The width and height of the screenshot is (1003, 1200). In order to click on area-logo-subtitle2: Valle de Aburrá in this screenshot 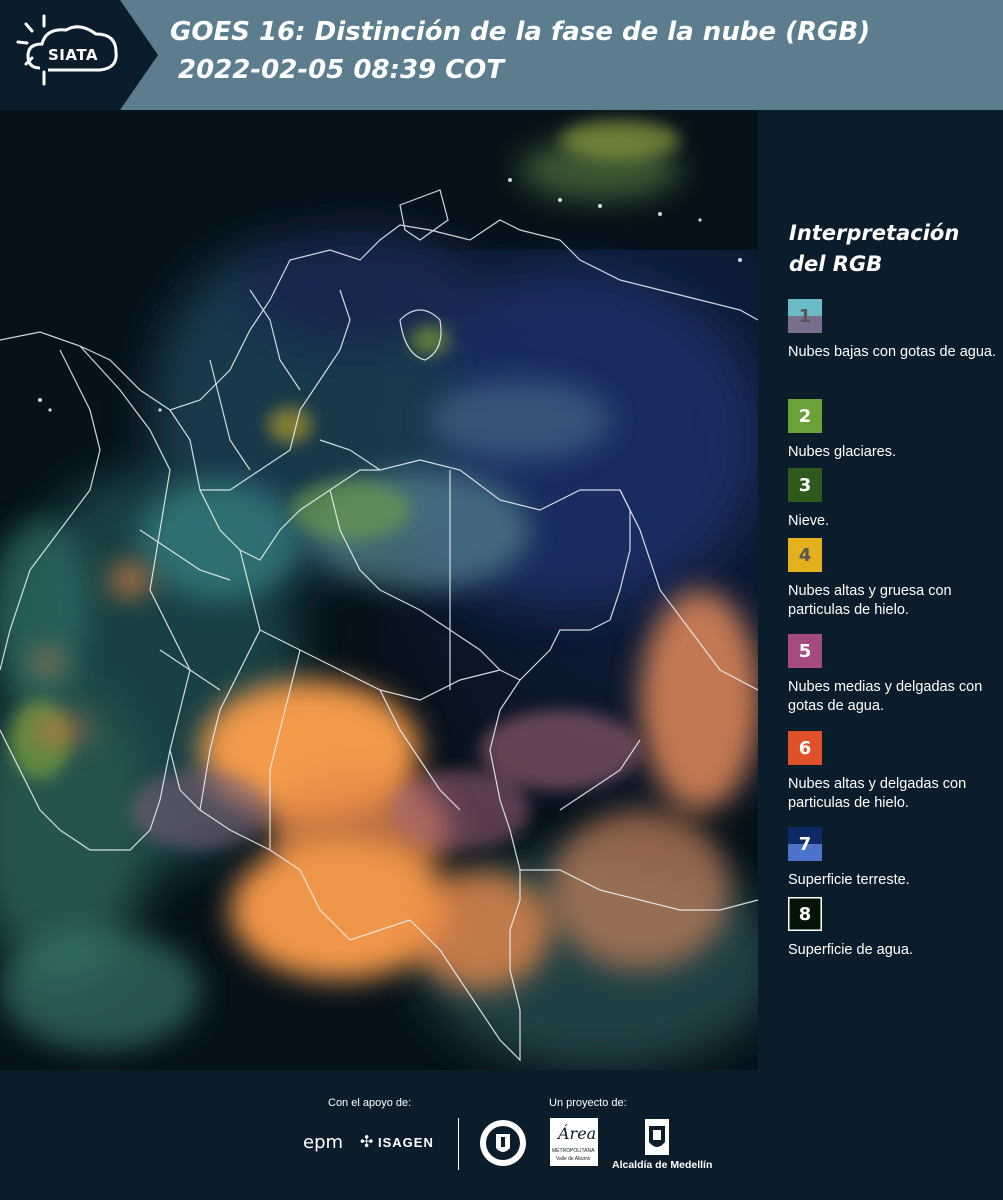, I will do `click(573, 1159)`.